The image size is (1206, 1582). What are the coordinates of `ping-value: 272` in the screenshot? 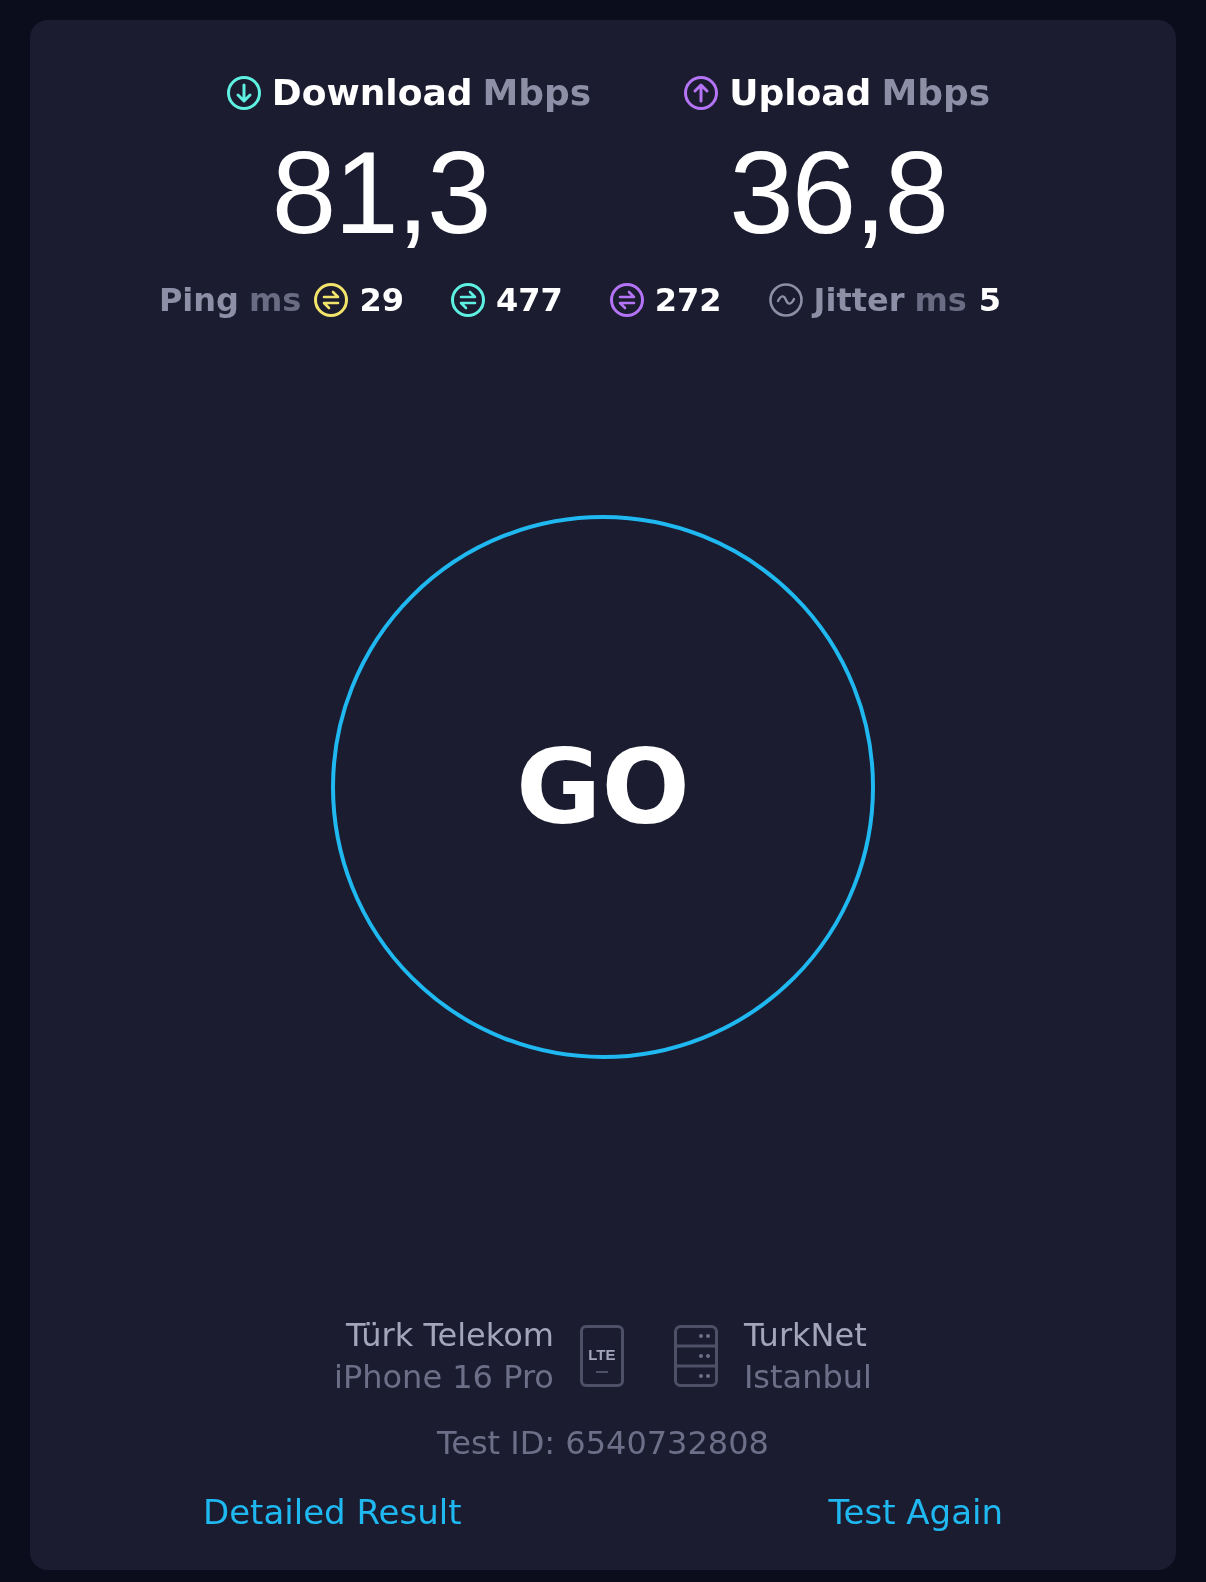 It's located at (688, 300).